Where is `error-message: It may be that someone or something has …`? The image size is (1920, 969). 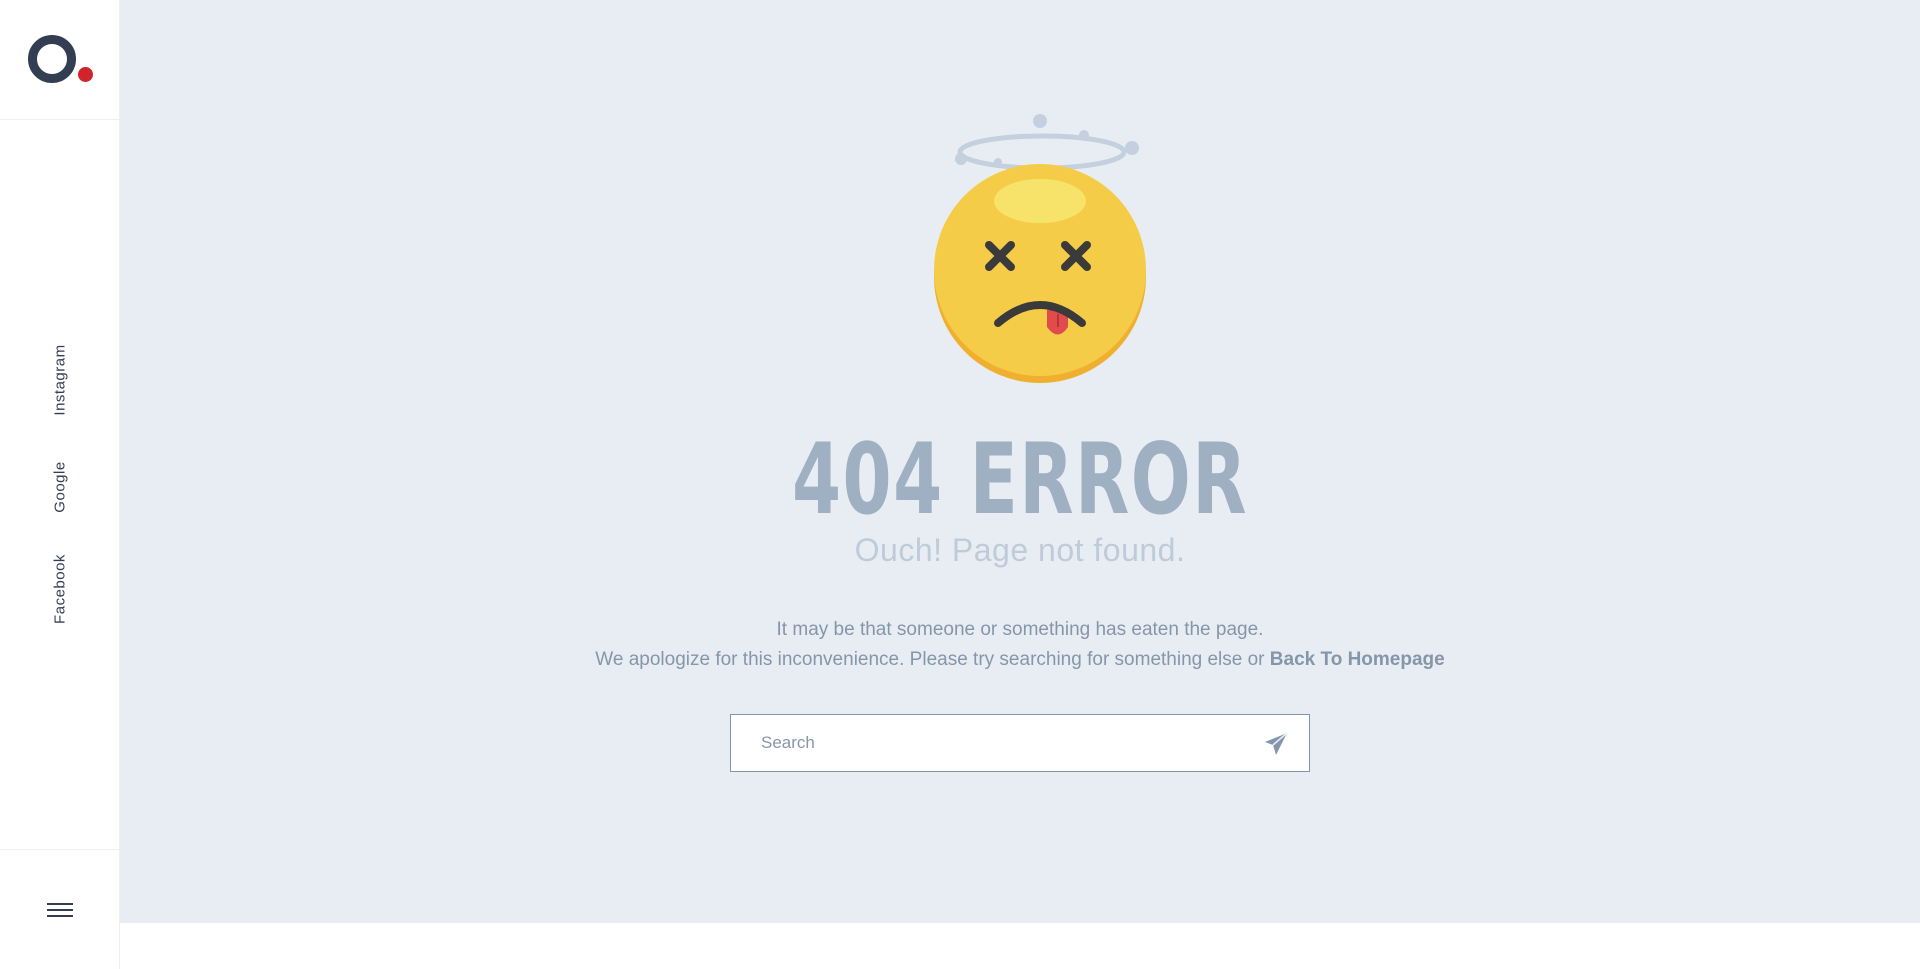
error-message: It may be that someone or something has … is located at coordinates (1020, 645).